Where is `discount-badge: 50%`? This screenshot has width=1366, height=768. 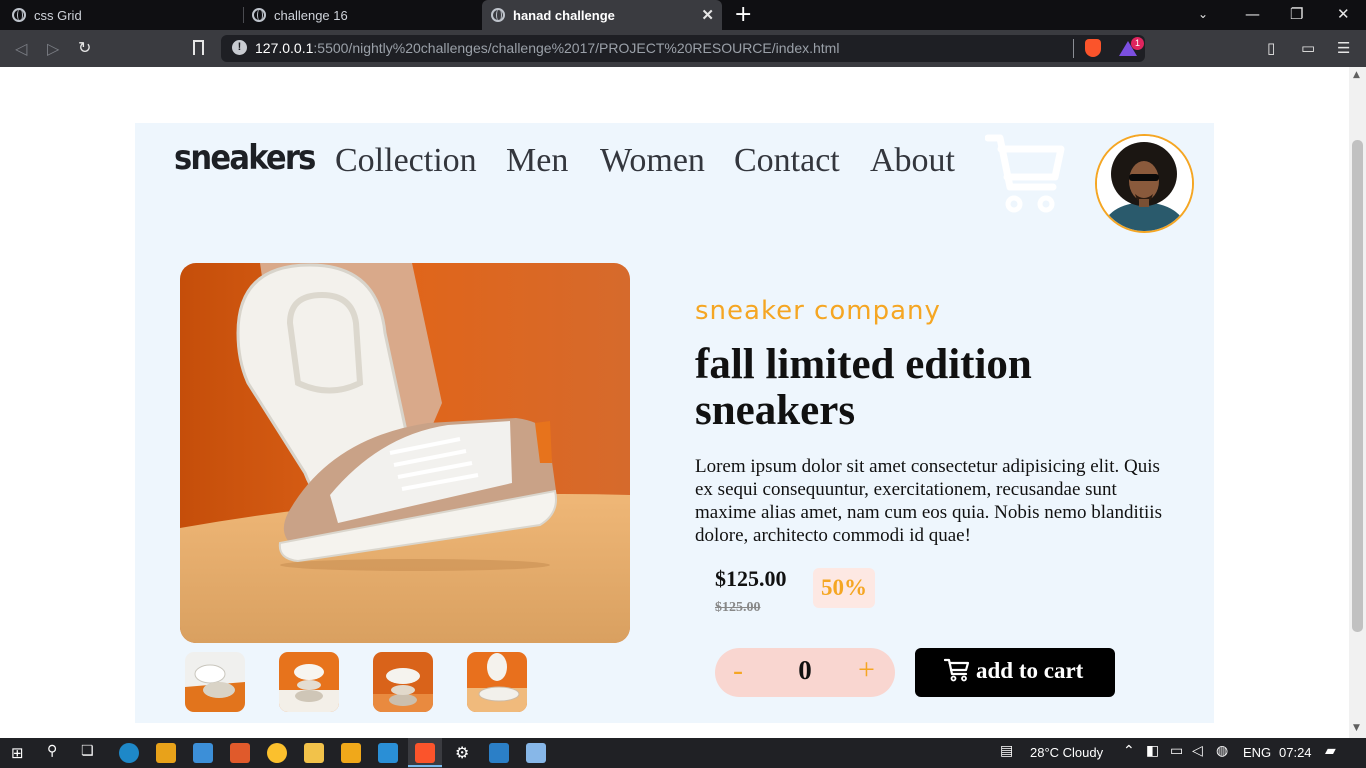
discount-badge: 50% is located at coordinates (844, 588).